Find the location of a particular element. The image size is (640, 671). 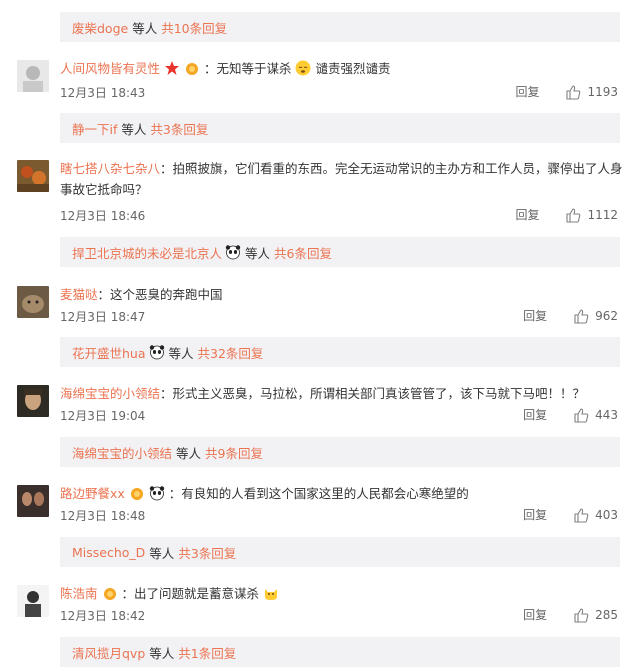

reply-summary-bar: 花开盛世hua 等人 共32条回复 is located at coordinates (340, 352).